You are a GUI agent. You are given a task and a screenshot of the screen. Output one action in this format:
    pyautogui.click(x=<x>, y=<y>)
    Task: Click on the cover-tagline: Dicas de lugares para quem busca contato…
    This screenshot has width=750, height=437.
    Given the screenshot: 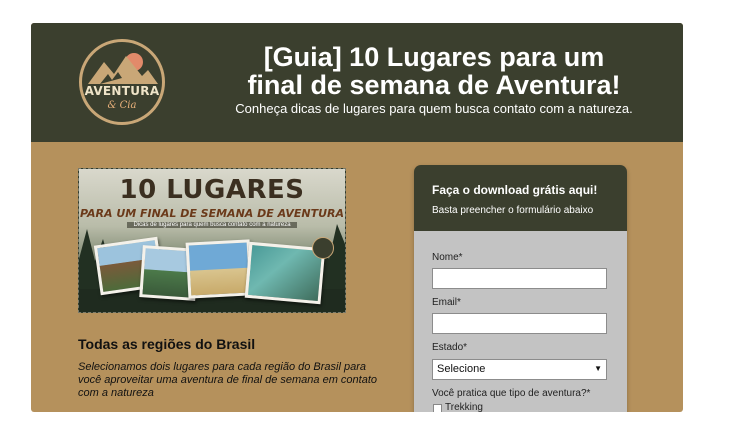 What is the action you would take?
    pyautogui.click(x=212, y=225)
    